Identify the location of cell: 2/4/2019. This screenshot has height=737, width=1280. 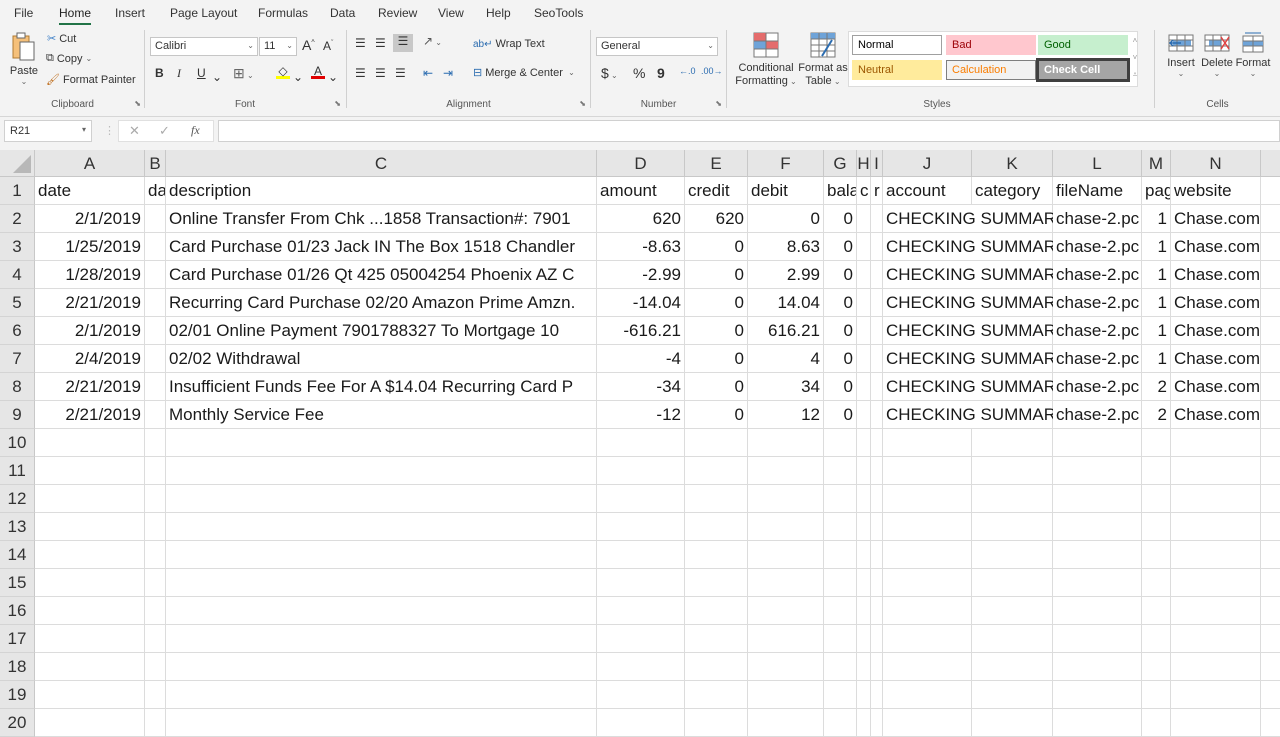
(90, 359).